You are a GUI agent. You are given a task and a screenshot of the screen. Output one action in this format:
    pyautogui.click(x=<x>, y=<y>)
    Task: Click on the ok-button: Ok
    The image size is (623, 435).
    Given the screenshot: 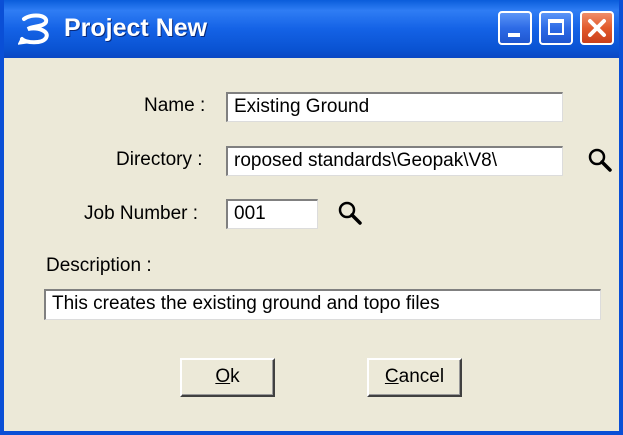 What is the action you would take?
    pyautogui.click(x=227, y=377)
    